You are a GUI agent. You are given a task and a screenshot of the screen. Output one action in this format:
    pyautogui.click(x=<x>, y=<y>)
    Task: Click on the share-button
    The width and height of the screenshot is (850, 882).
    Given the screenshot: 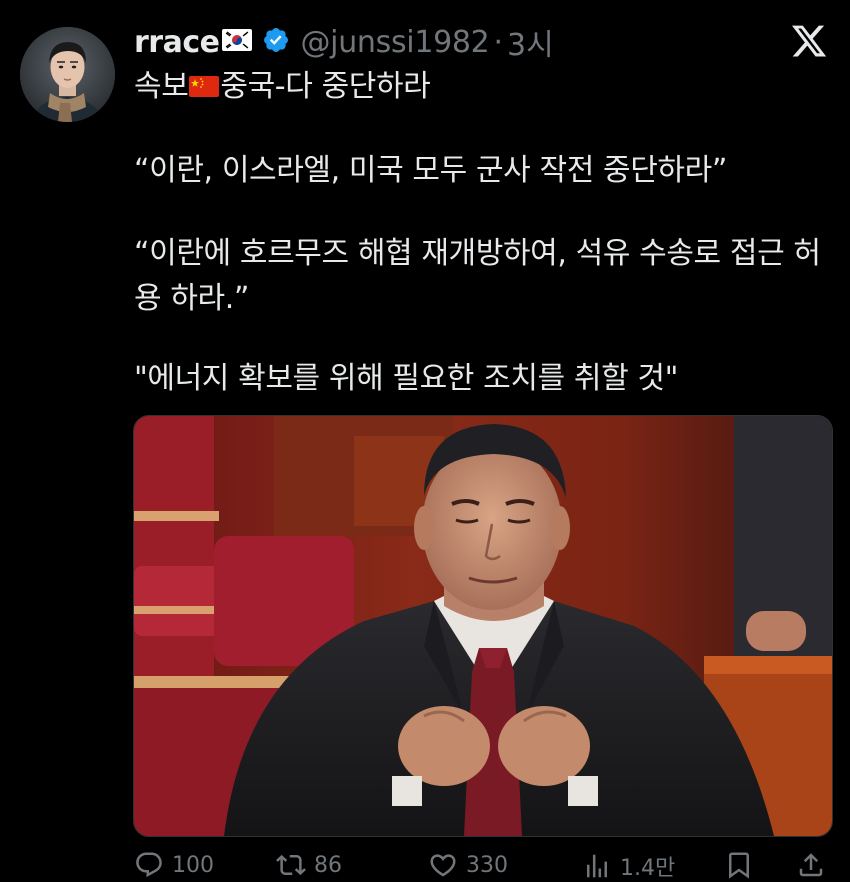 What is the action you would take?
    pyautogui.click(x=811, y=865)
    